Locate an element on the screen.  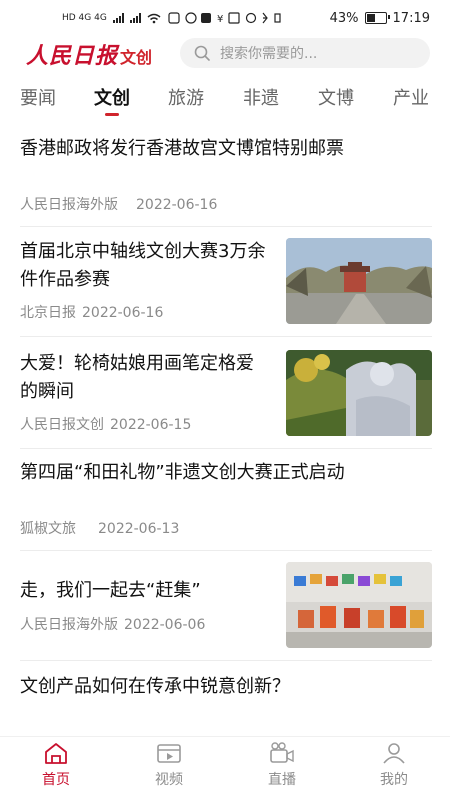
nav-live-label: 直播 is located at coordinates (282, 780).